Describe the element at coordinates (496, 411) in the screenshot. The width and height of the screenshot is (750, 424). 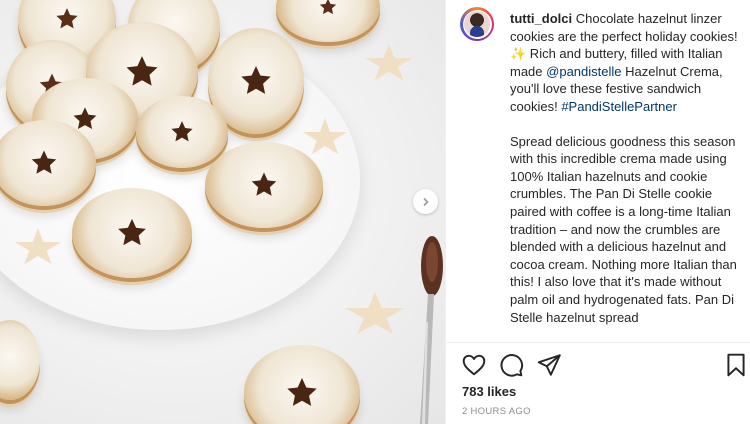
I see `post-timestamp: 2 HOURS AGO` at that location.